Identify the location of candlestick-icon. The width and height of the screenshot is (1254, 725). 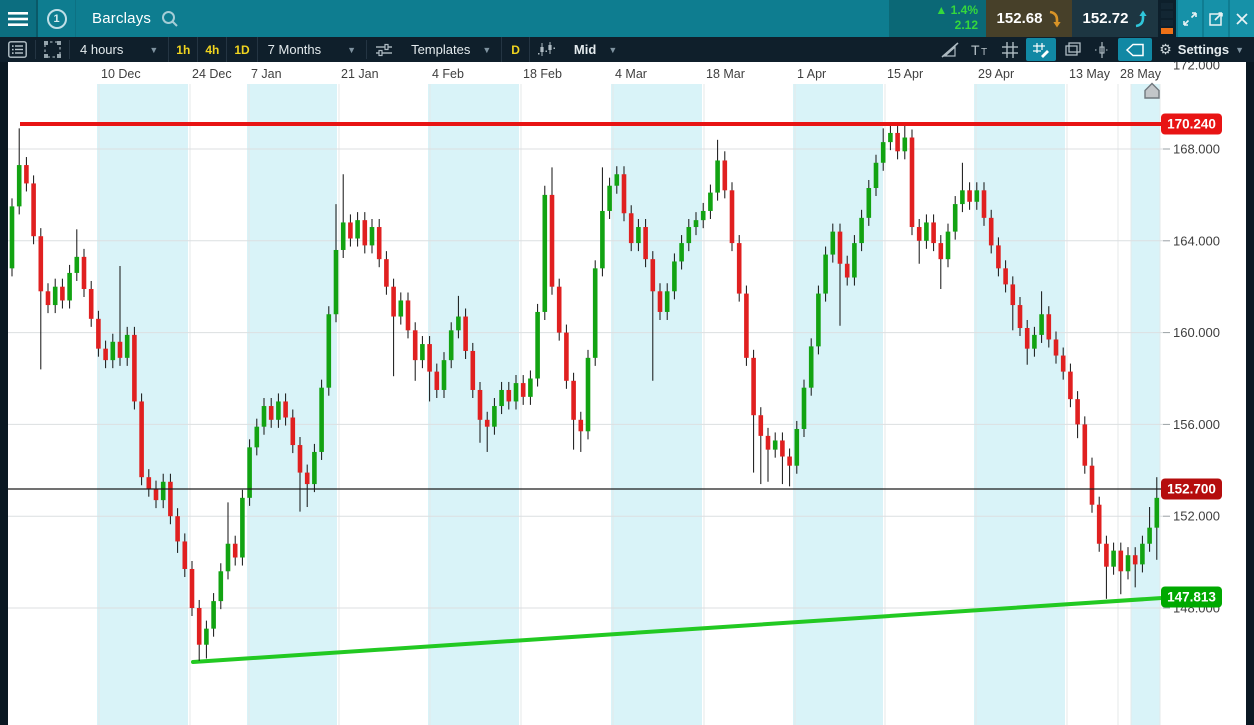
(546, 49).